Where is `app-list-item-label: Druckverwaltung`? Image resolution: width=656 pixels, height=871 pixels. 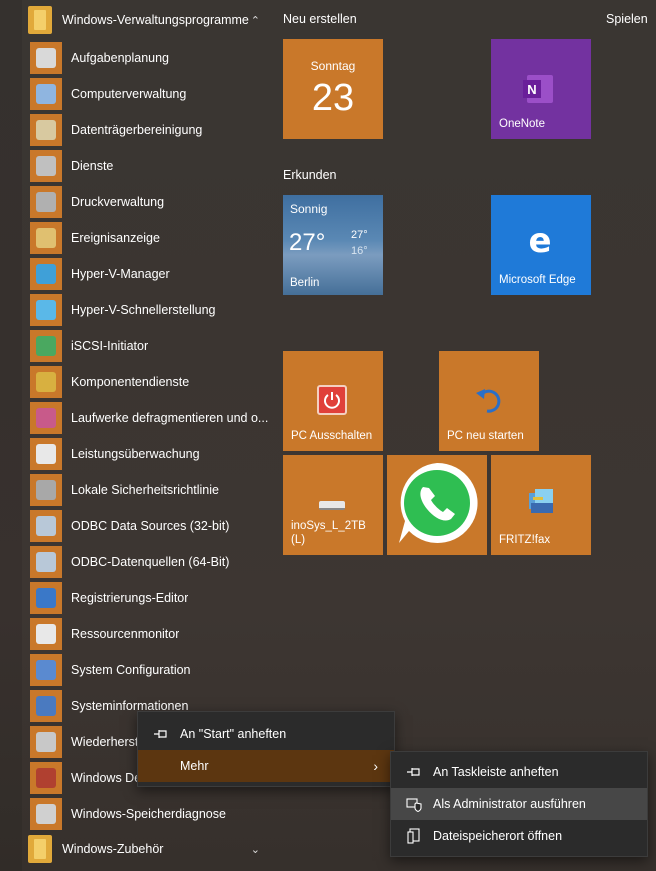
app-list-item-label: Druckverwaltung is located at coordinates (118, 202).